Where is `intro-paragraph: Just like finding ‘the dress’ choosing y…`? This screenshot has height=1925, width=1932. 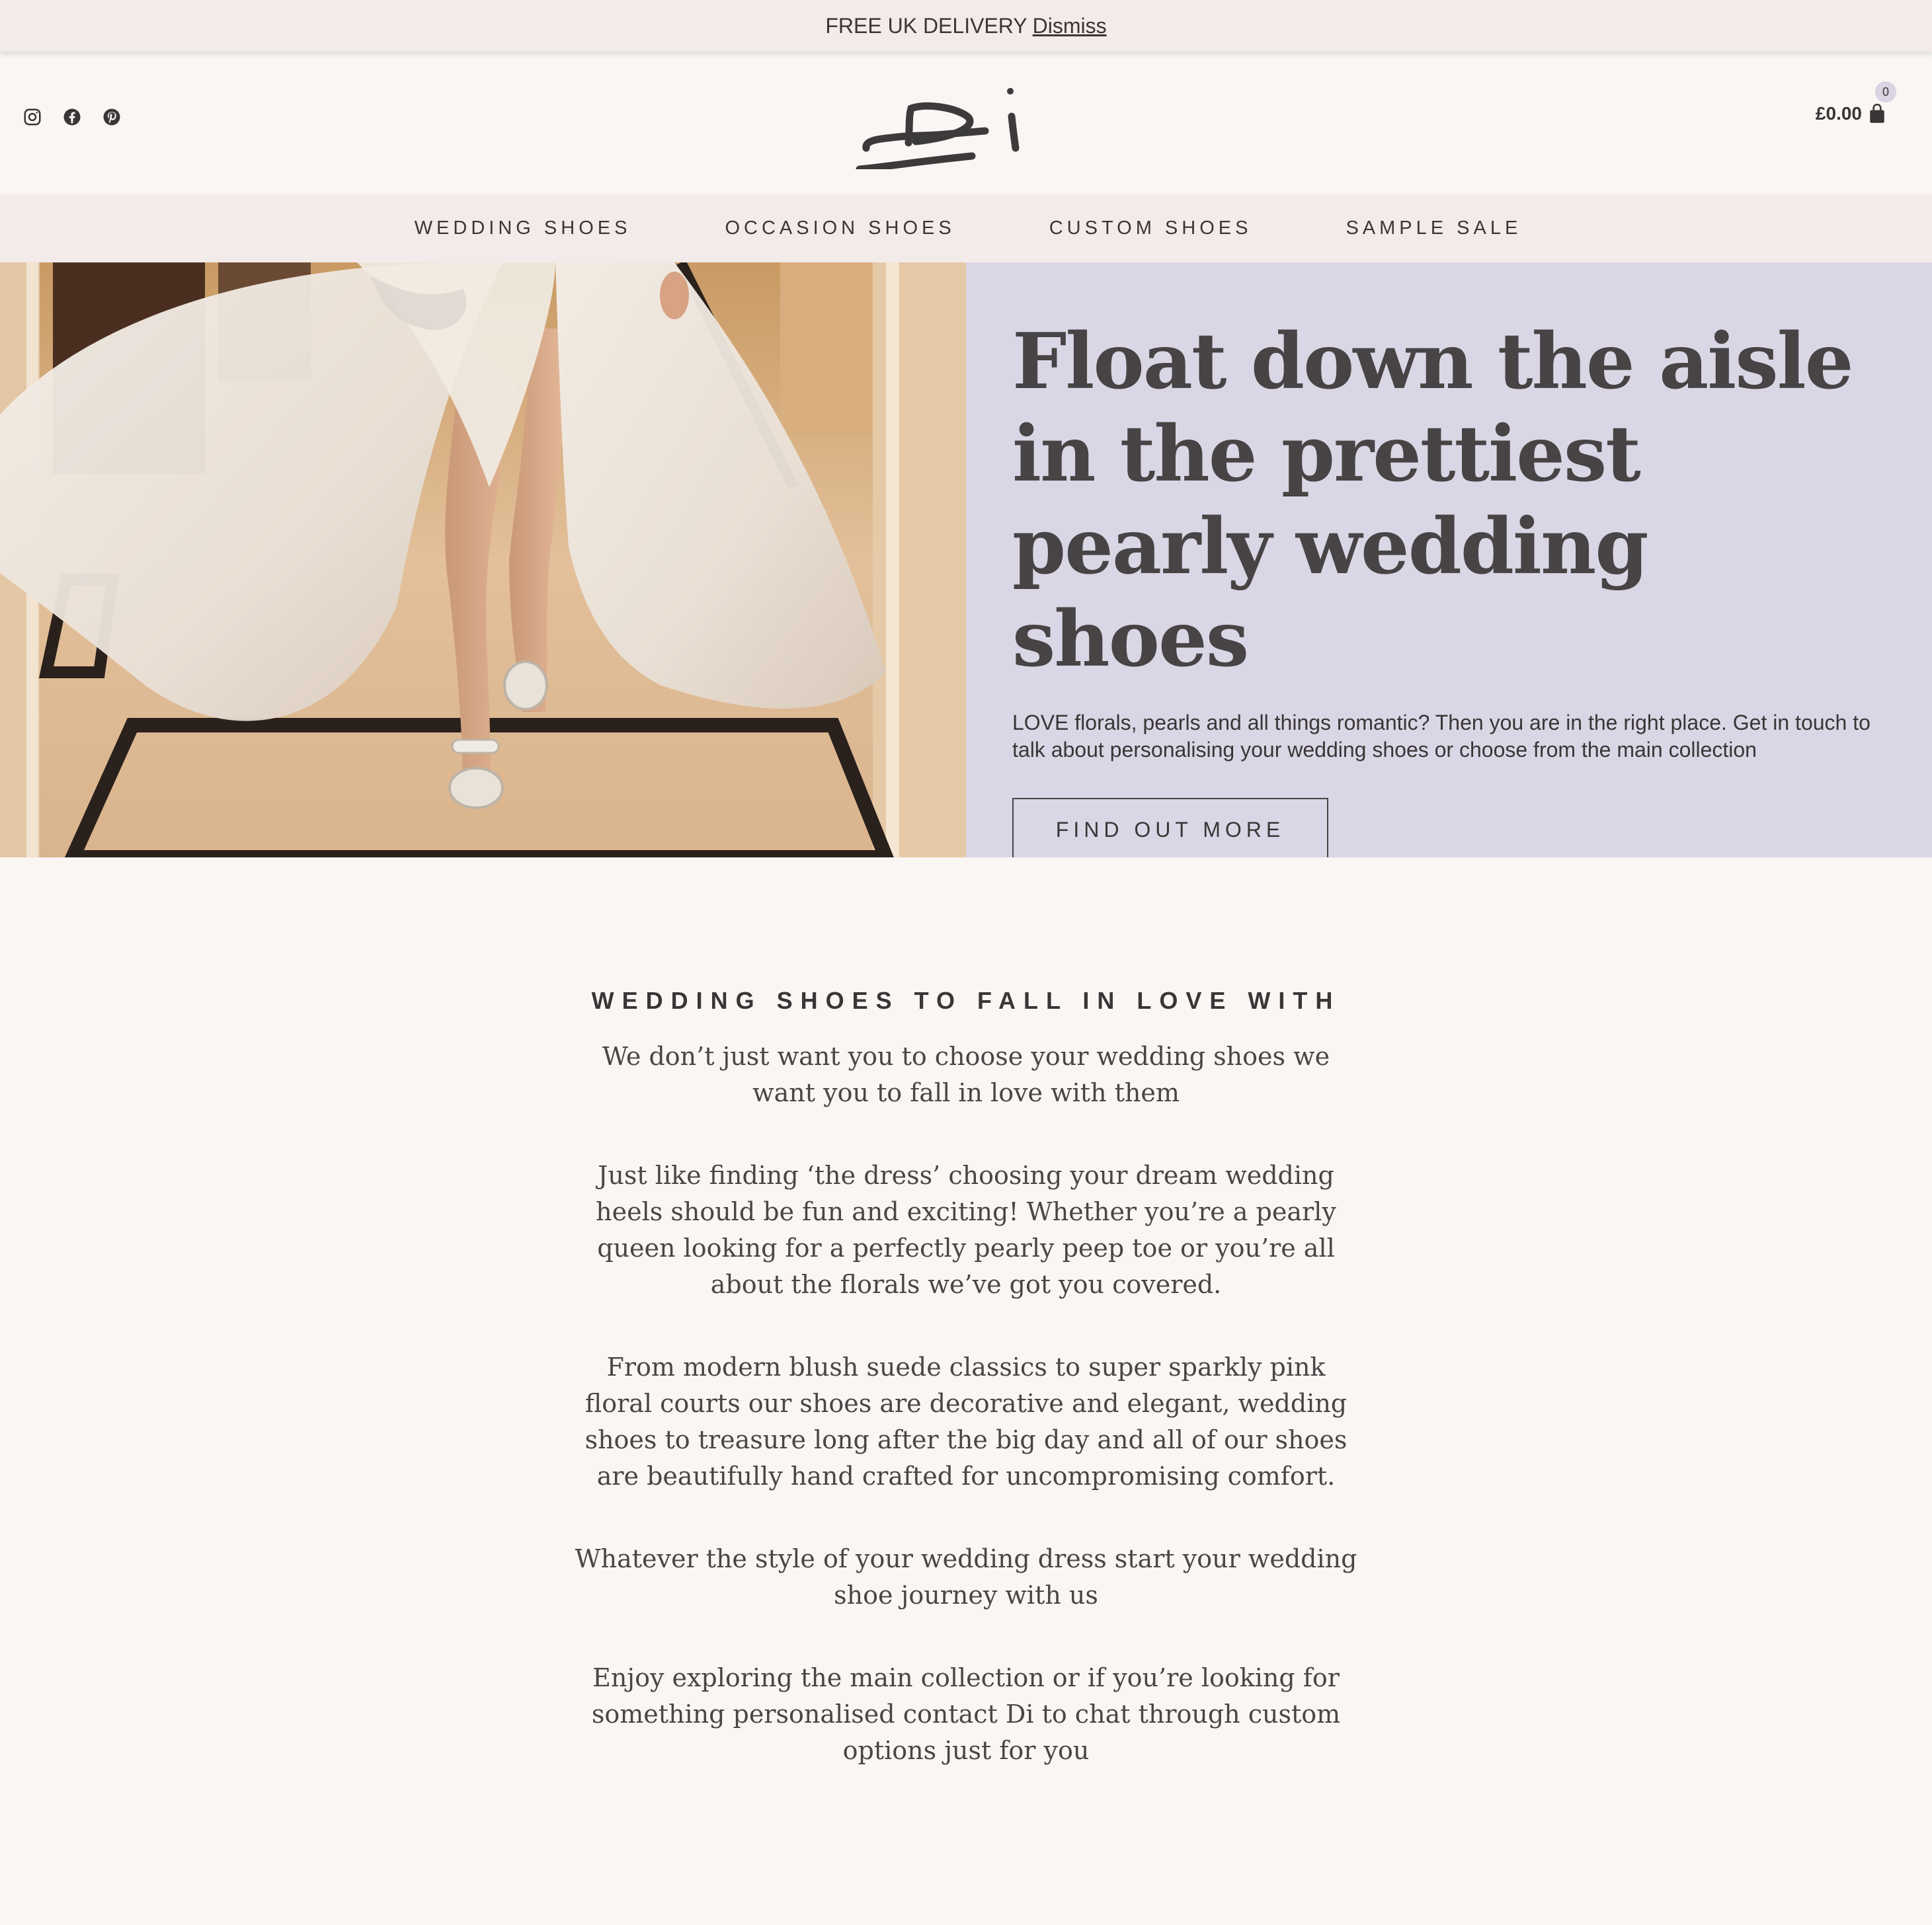
intro-paragraph: Just like finding ‘the dress’ choosing y… is located at coordinates (966, 1230).